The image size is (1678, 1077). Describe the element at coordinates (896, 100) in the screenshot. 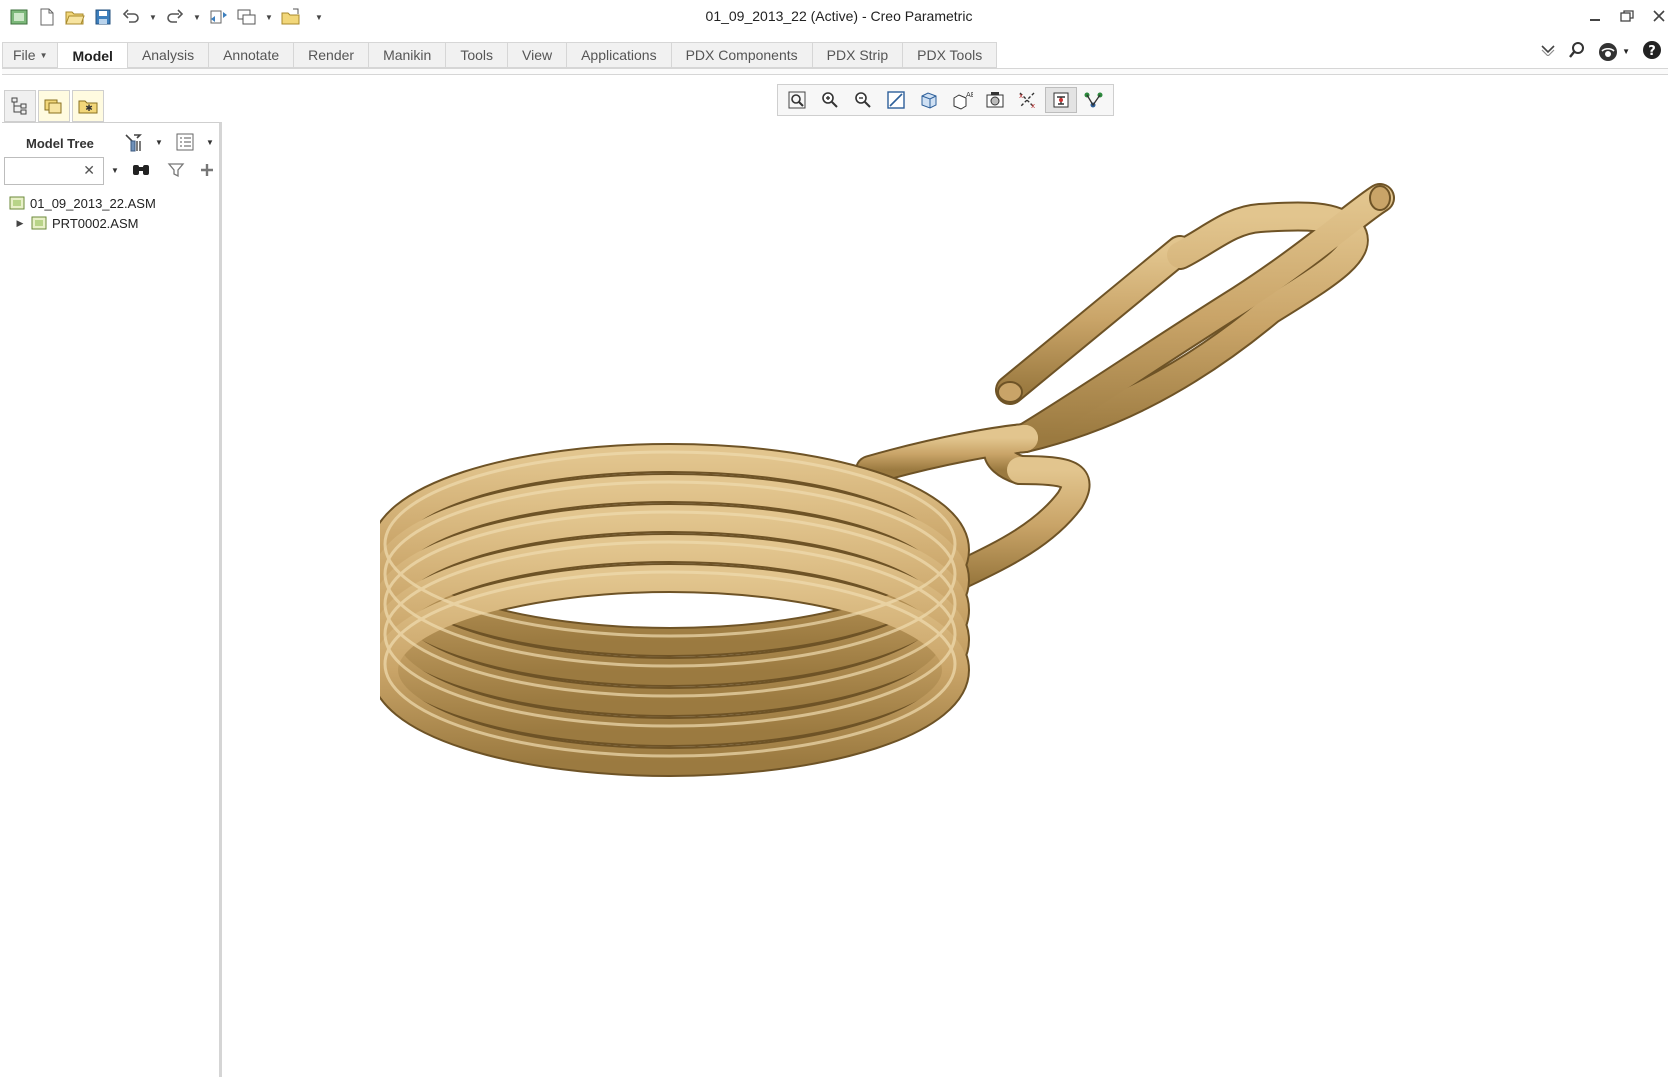

I see `repaint-icon` at that location.